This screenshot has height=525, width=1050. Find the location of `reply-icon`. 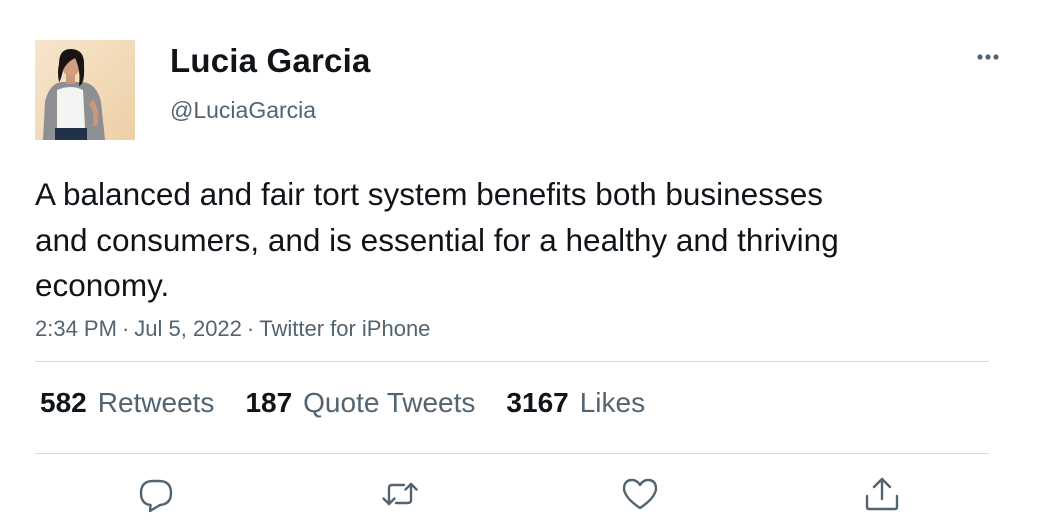

reply-icon is located at coordinates (156, 496).